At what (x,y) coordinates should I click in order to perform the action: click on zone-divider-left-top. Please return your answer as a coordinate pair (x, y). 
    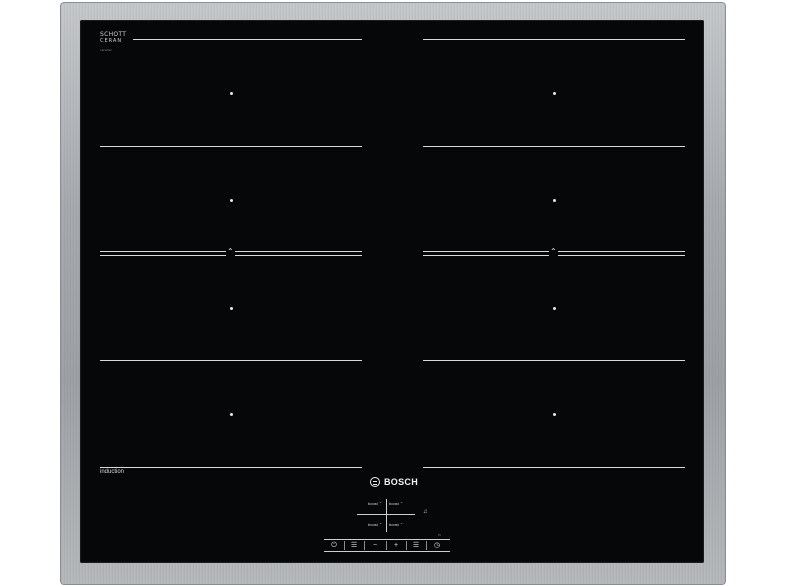
    Looking at the image, I should click on (247, 39).